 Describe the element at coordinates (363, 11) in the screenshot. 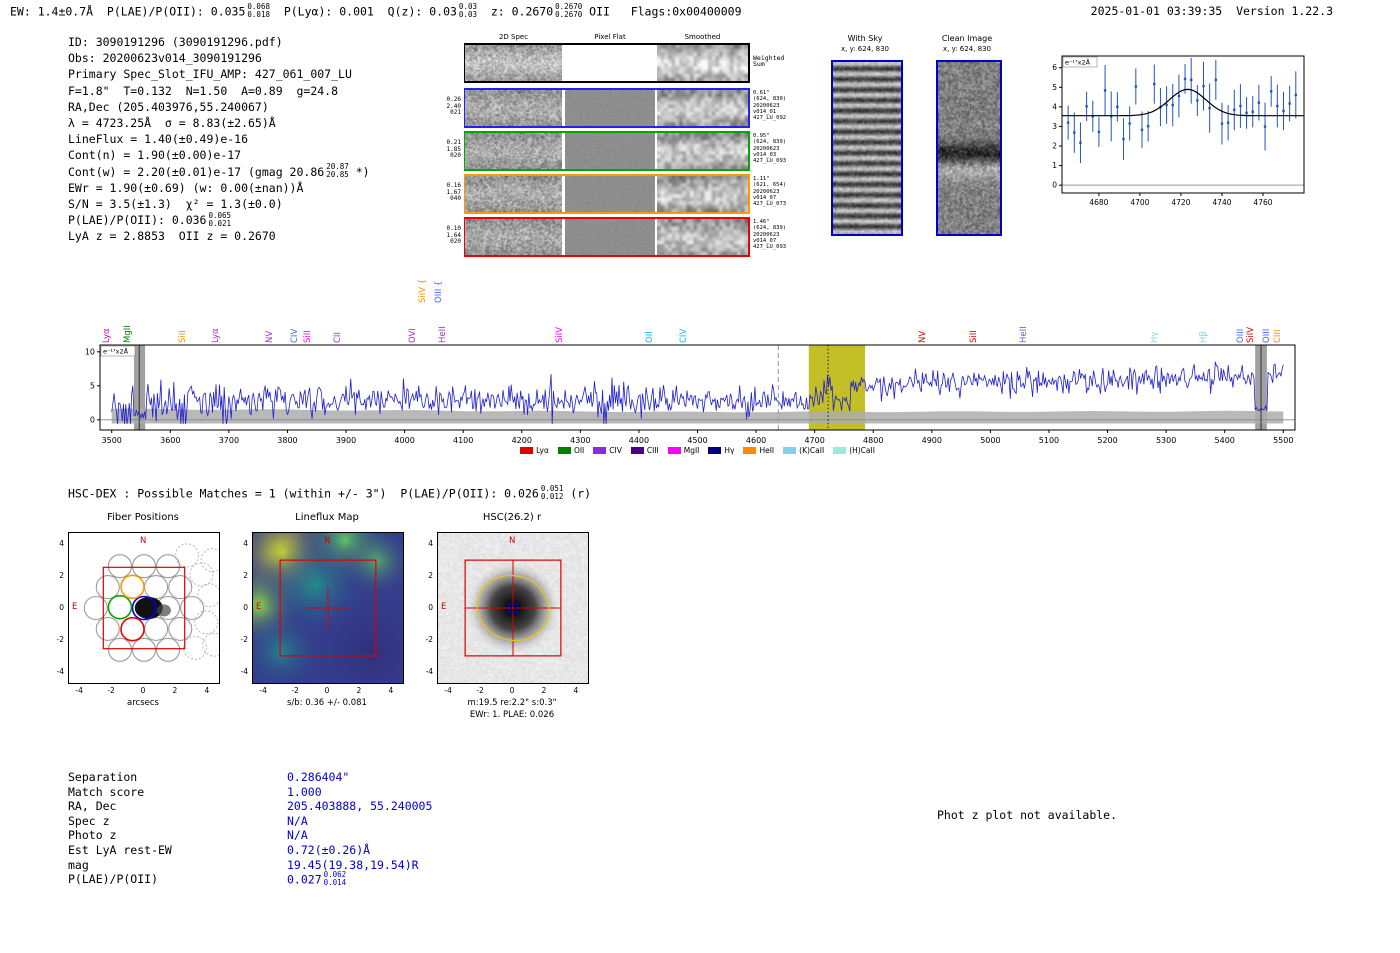

I see `text-segment: P(Lyα): 0.001 Q(z): 0.03` at that location.